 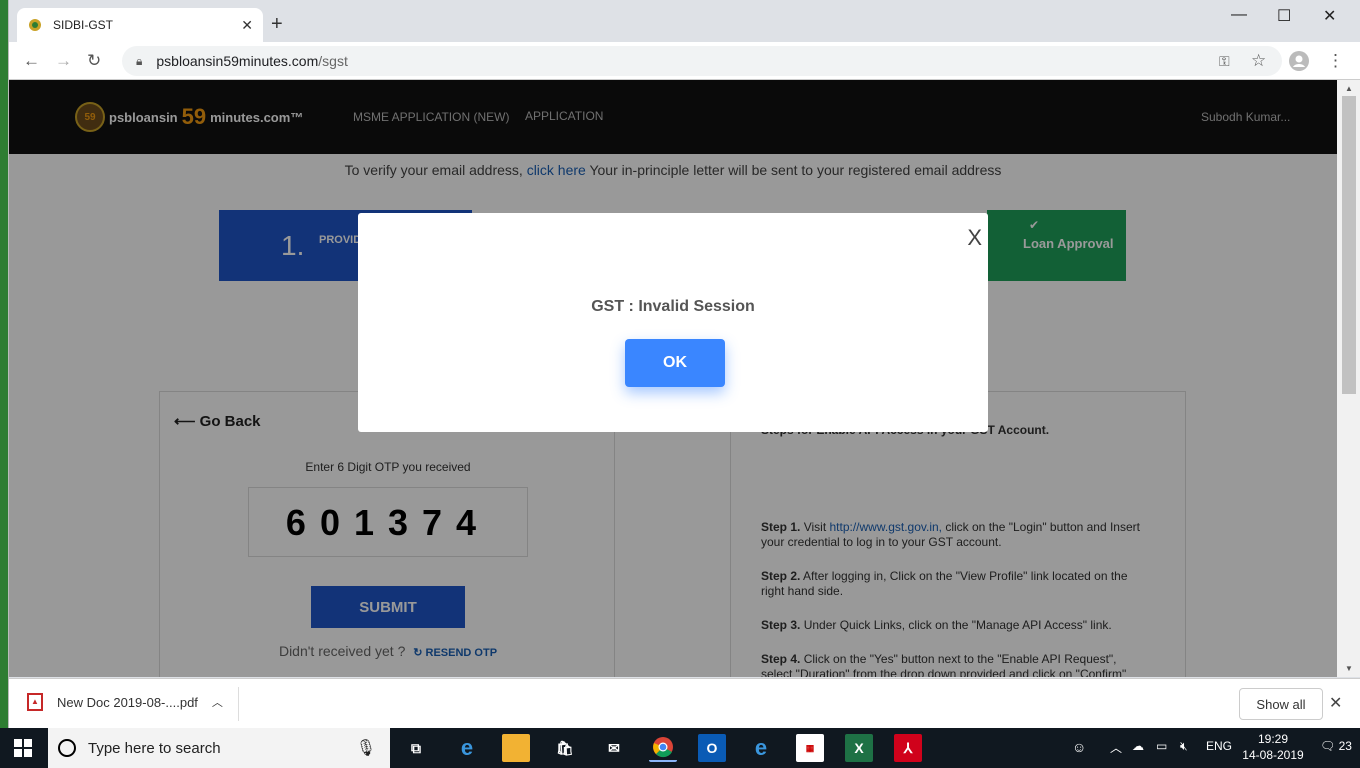 I want to click on dialog-close-button: X, so click(x=974, y=238).